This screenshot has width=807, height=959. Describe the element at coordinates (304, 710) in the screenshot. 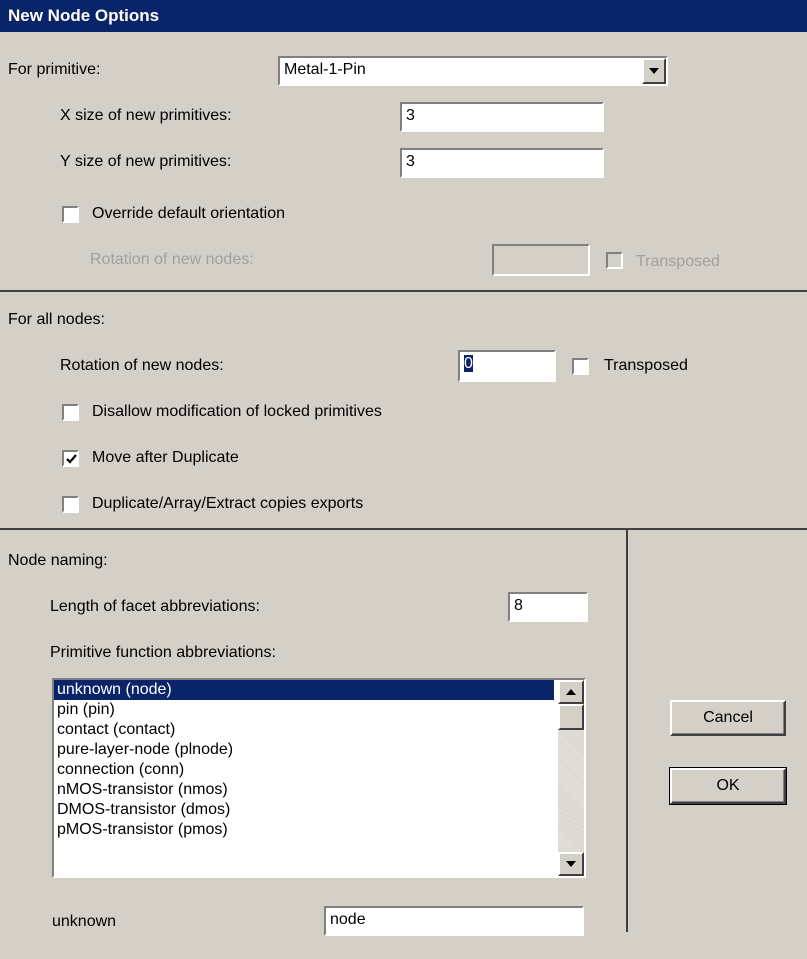

I see `list-item: pin (pin)` at that location.